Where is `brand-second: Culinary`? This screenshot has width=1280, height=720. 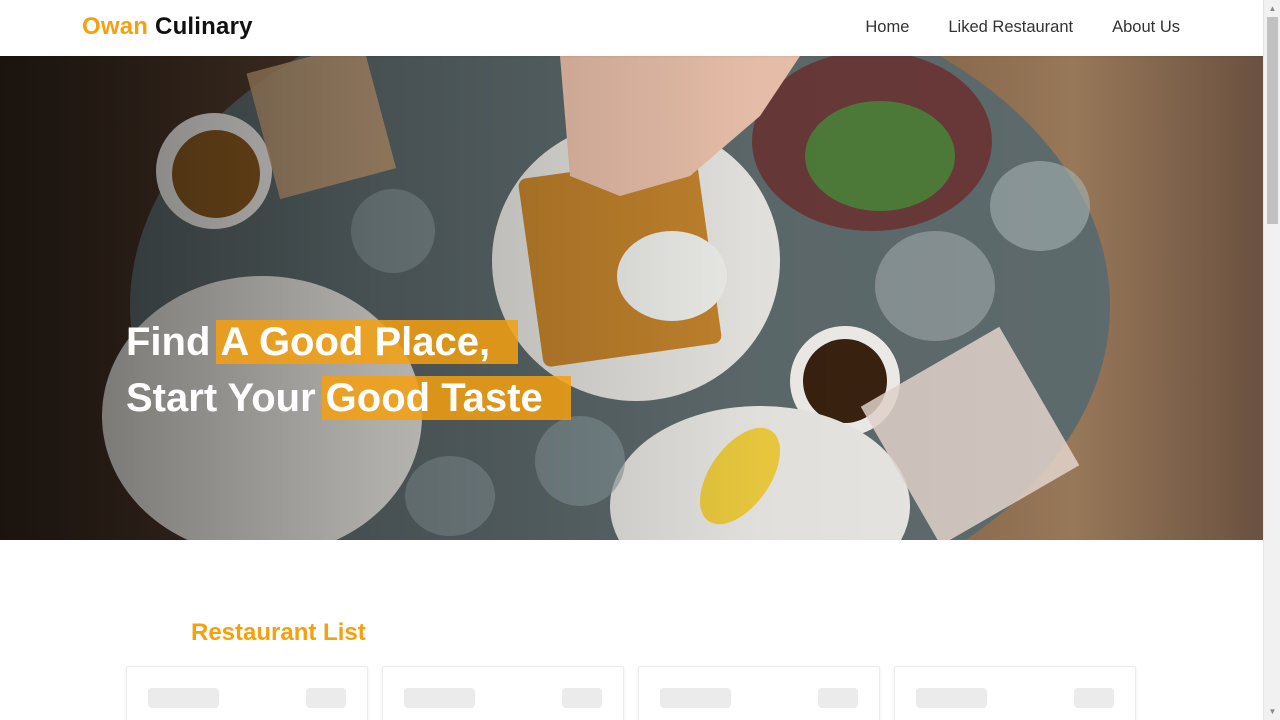
brand-second: Culinary is located at coordinates (204, 26).